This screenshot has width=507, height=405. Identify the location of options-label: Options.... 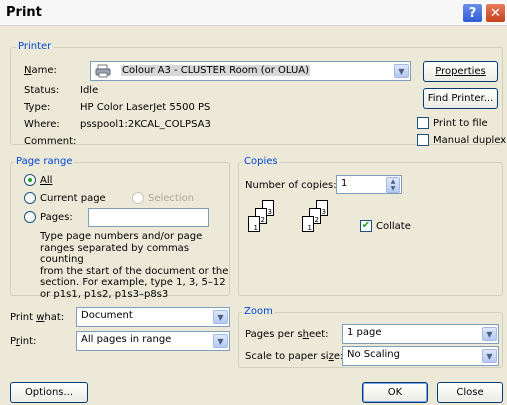
(49, 392).